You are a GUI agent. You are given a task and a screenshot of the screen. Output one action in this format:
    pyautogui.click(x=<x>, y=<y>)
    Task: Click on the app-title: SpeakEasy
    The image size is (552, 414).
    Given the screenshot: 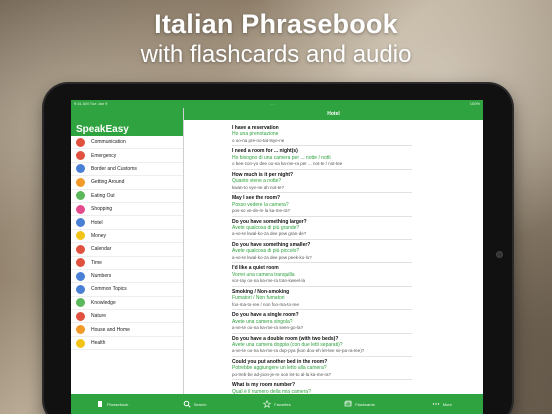 What is the action you would take?
    pyautogui.click(x=102, y=129)
    